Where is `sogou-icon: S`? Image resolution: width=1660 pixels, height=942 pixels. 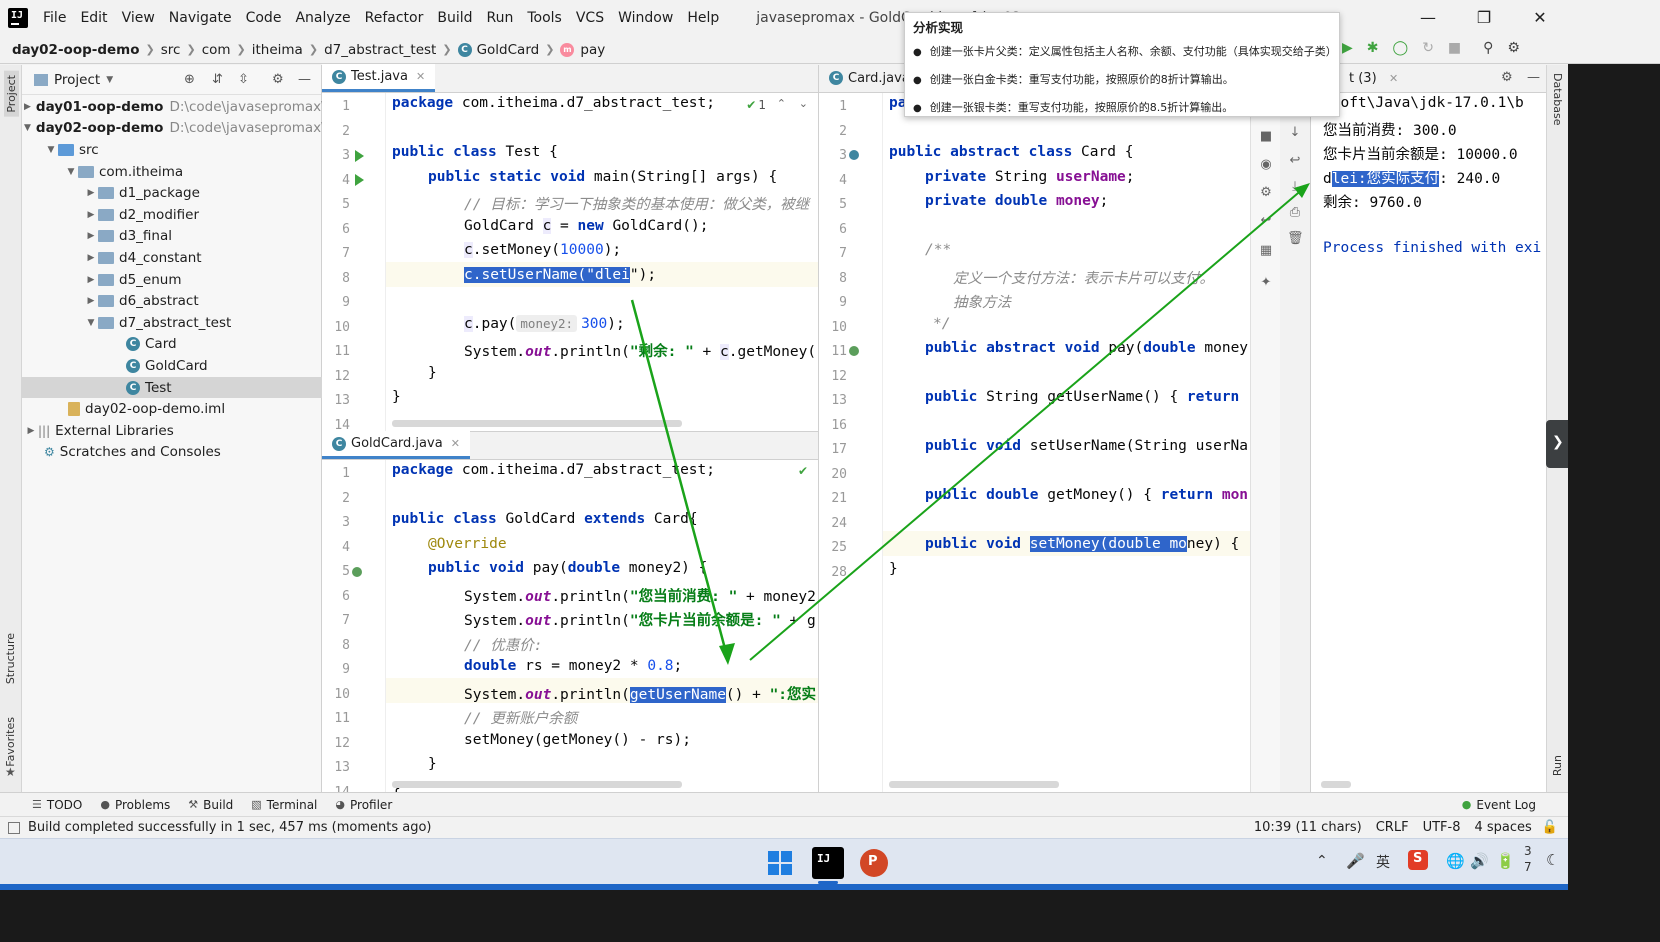
sogou-icon: S is located at coordinates (1418, 860).